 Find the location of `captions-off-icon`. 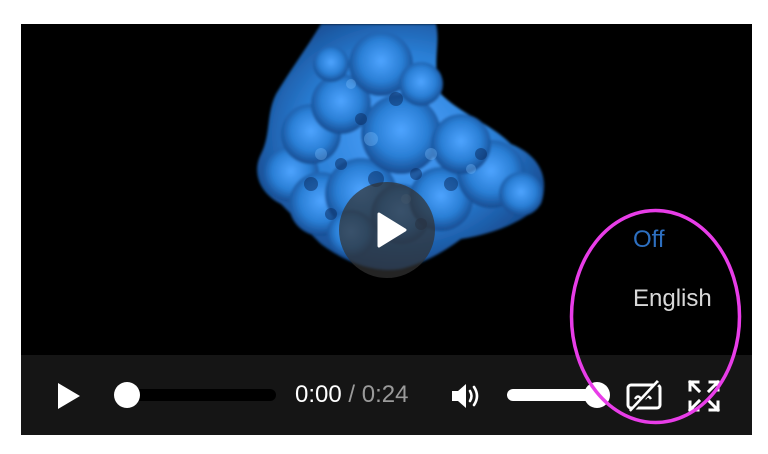

captions-off-icon is located at coordinates (644, 396).